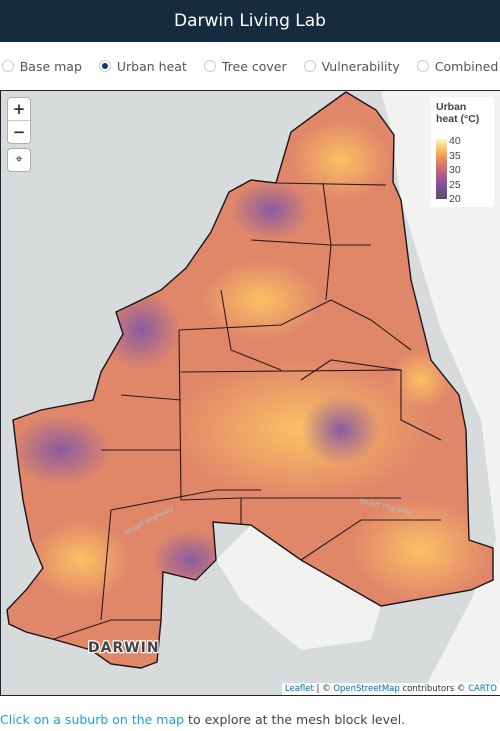 The width and height of the screenshot is (500, 731). I want to click on radio-tree-cover: Tree cover, so click(245, 66).